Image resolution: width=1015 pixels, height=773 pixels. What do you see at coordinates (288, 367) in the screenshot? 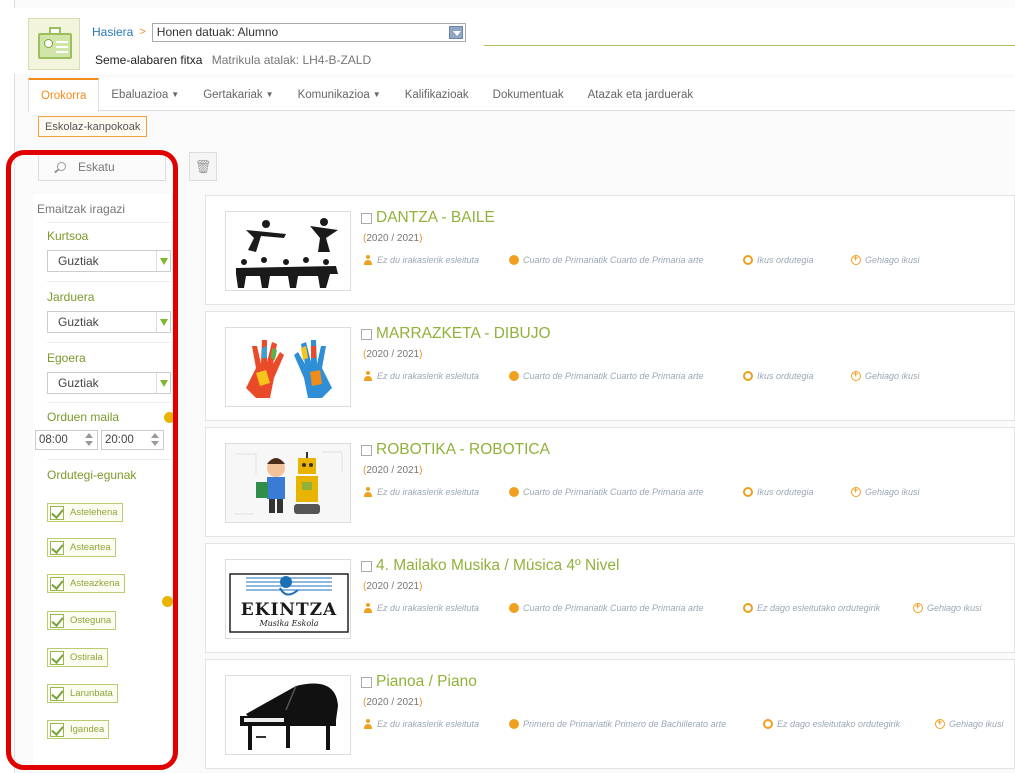
I see `painted-hands-image` at bounding box center [288, 367].